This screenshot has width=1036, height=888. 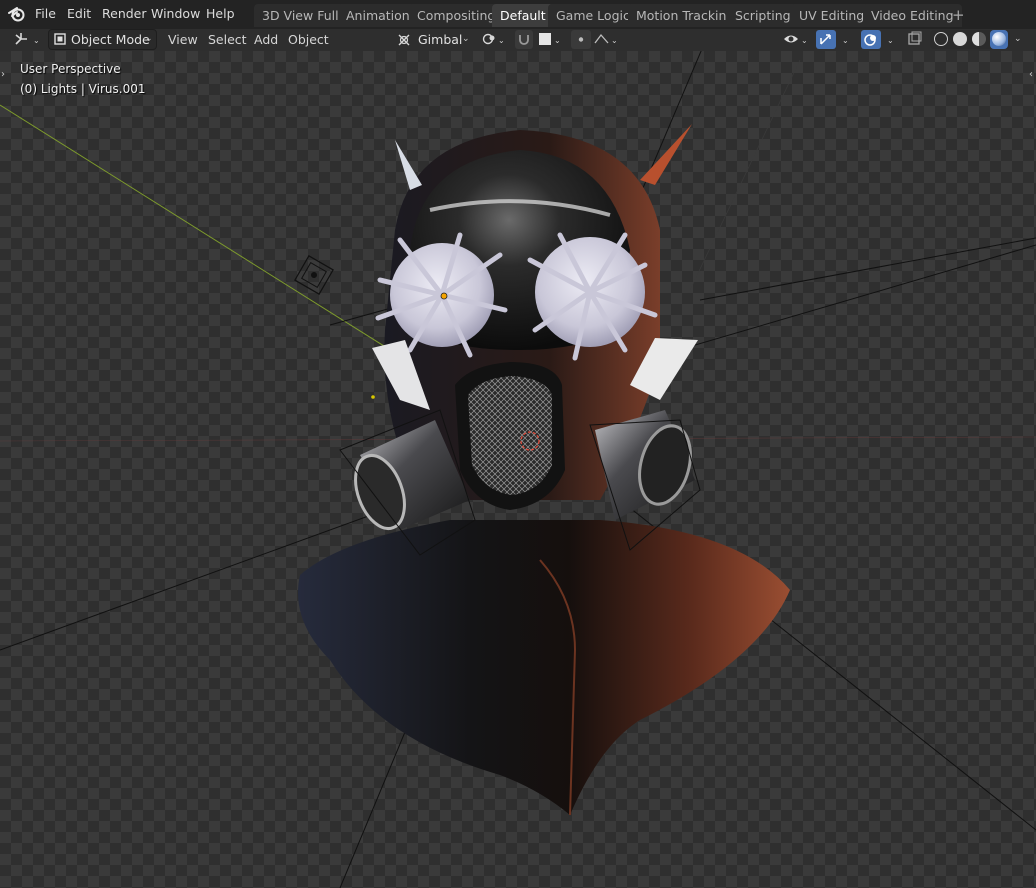 I want to click on tab-default: Default, so click(x=523, y=15).